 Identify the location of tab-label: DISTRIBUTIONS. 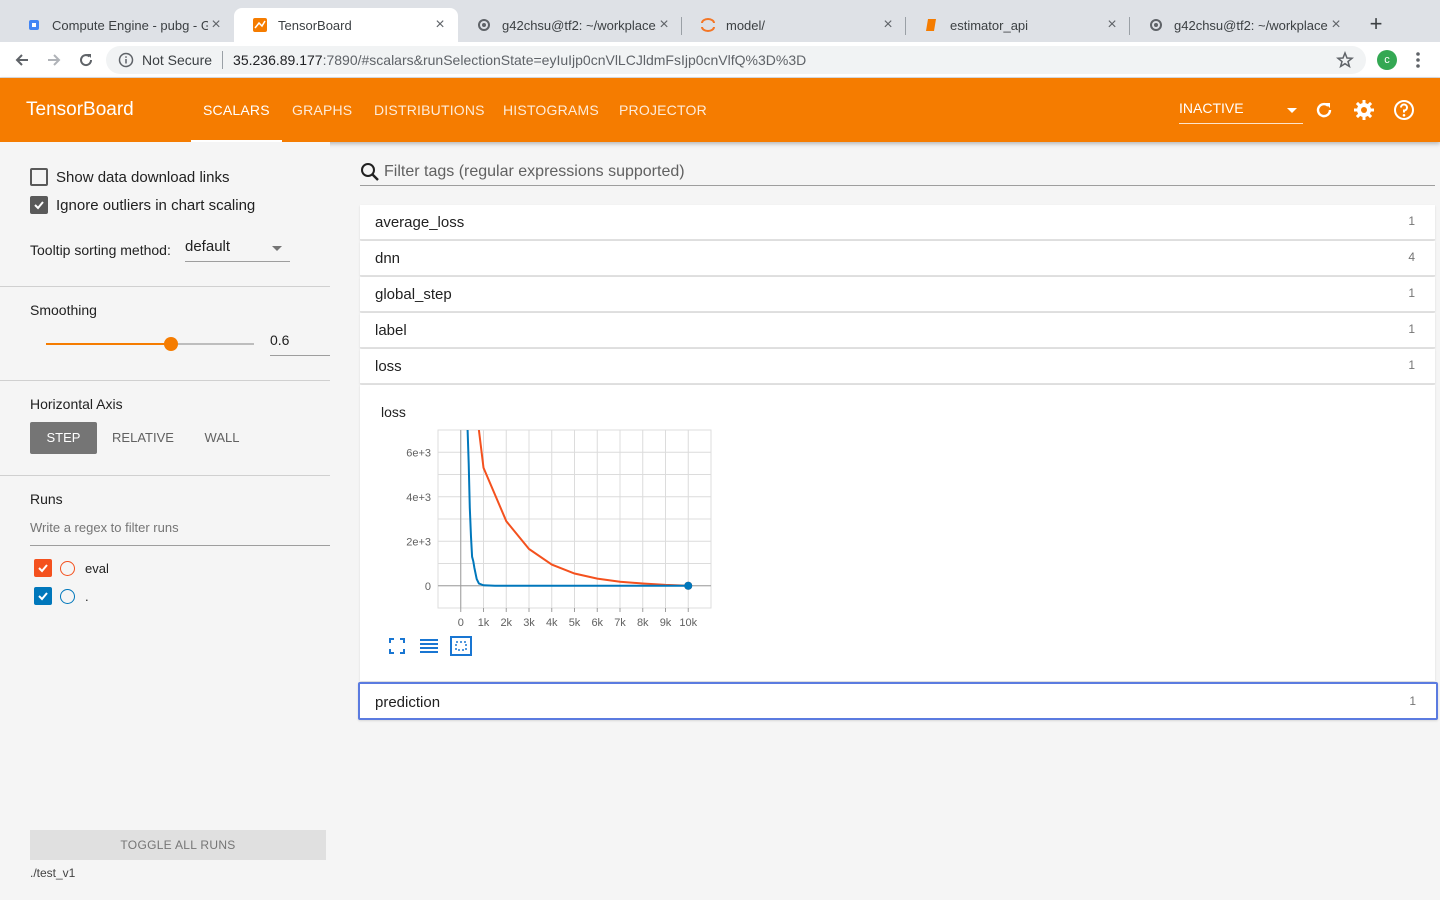
(429, 110).